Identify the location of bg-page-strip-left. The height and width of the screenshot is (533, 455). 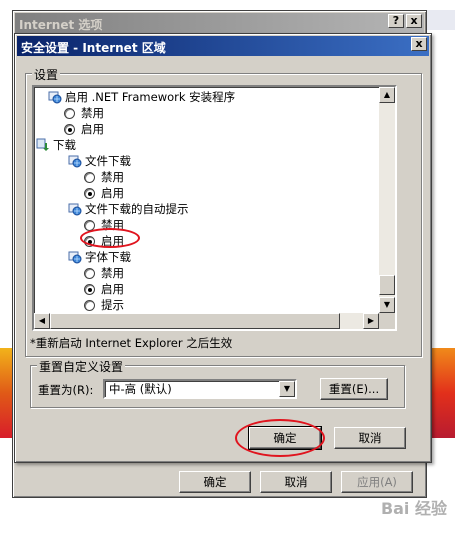
(6, 393).